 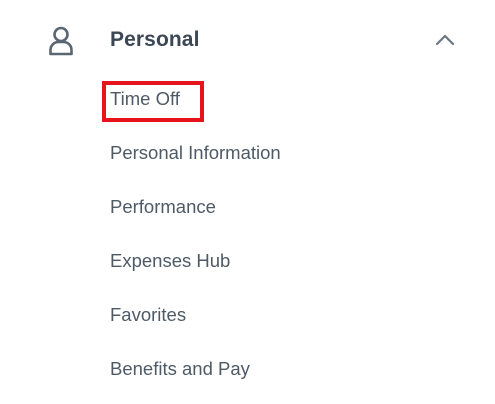 What do you see at coordinates (155, 39) in the screenshot?
I see `section-title: Personal` at bounding box center [155, 39].